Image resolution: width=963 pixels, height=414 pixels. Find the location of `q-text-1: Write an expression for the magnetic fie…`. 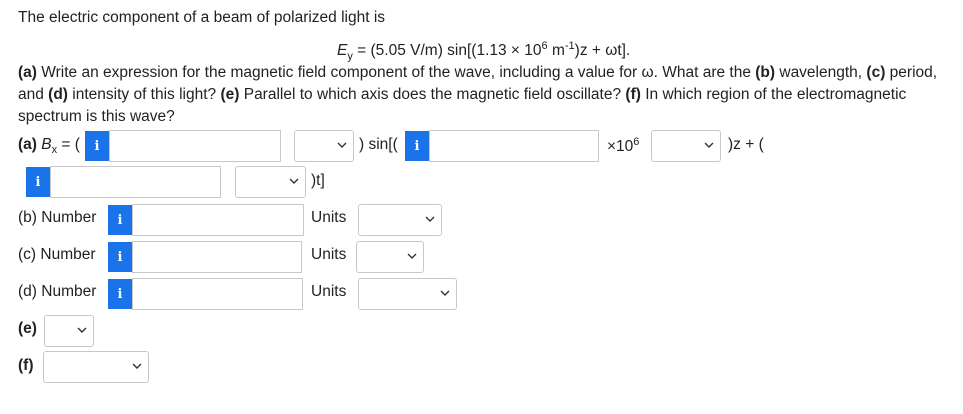

q-text-1: Write an expression for the magnetic fie… is located at coordinates (396, 72).